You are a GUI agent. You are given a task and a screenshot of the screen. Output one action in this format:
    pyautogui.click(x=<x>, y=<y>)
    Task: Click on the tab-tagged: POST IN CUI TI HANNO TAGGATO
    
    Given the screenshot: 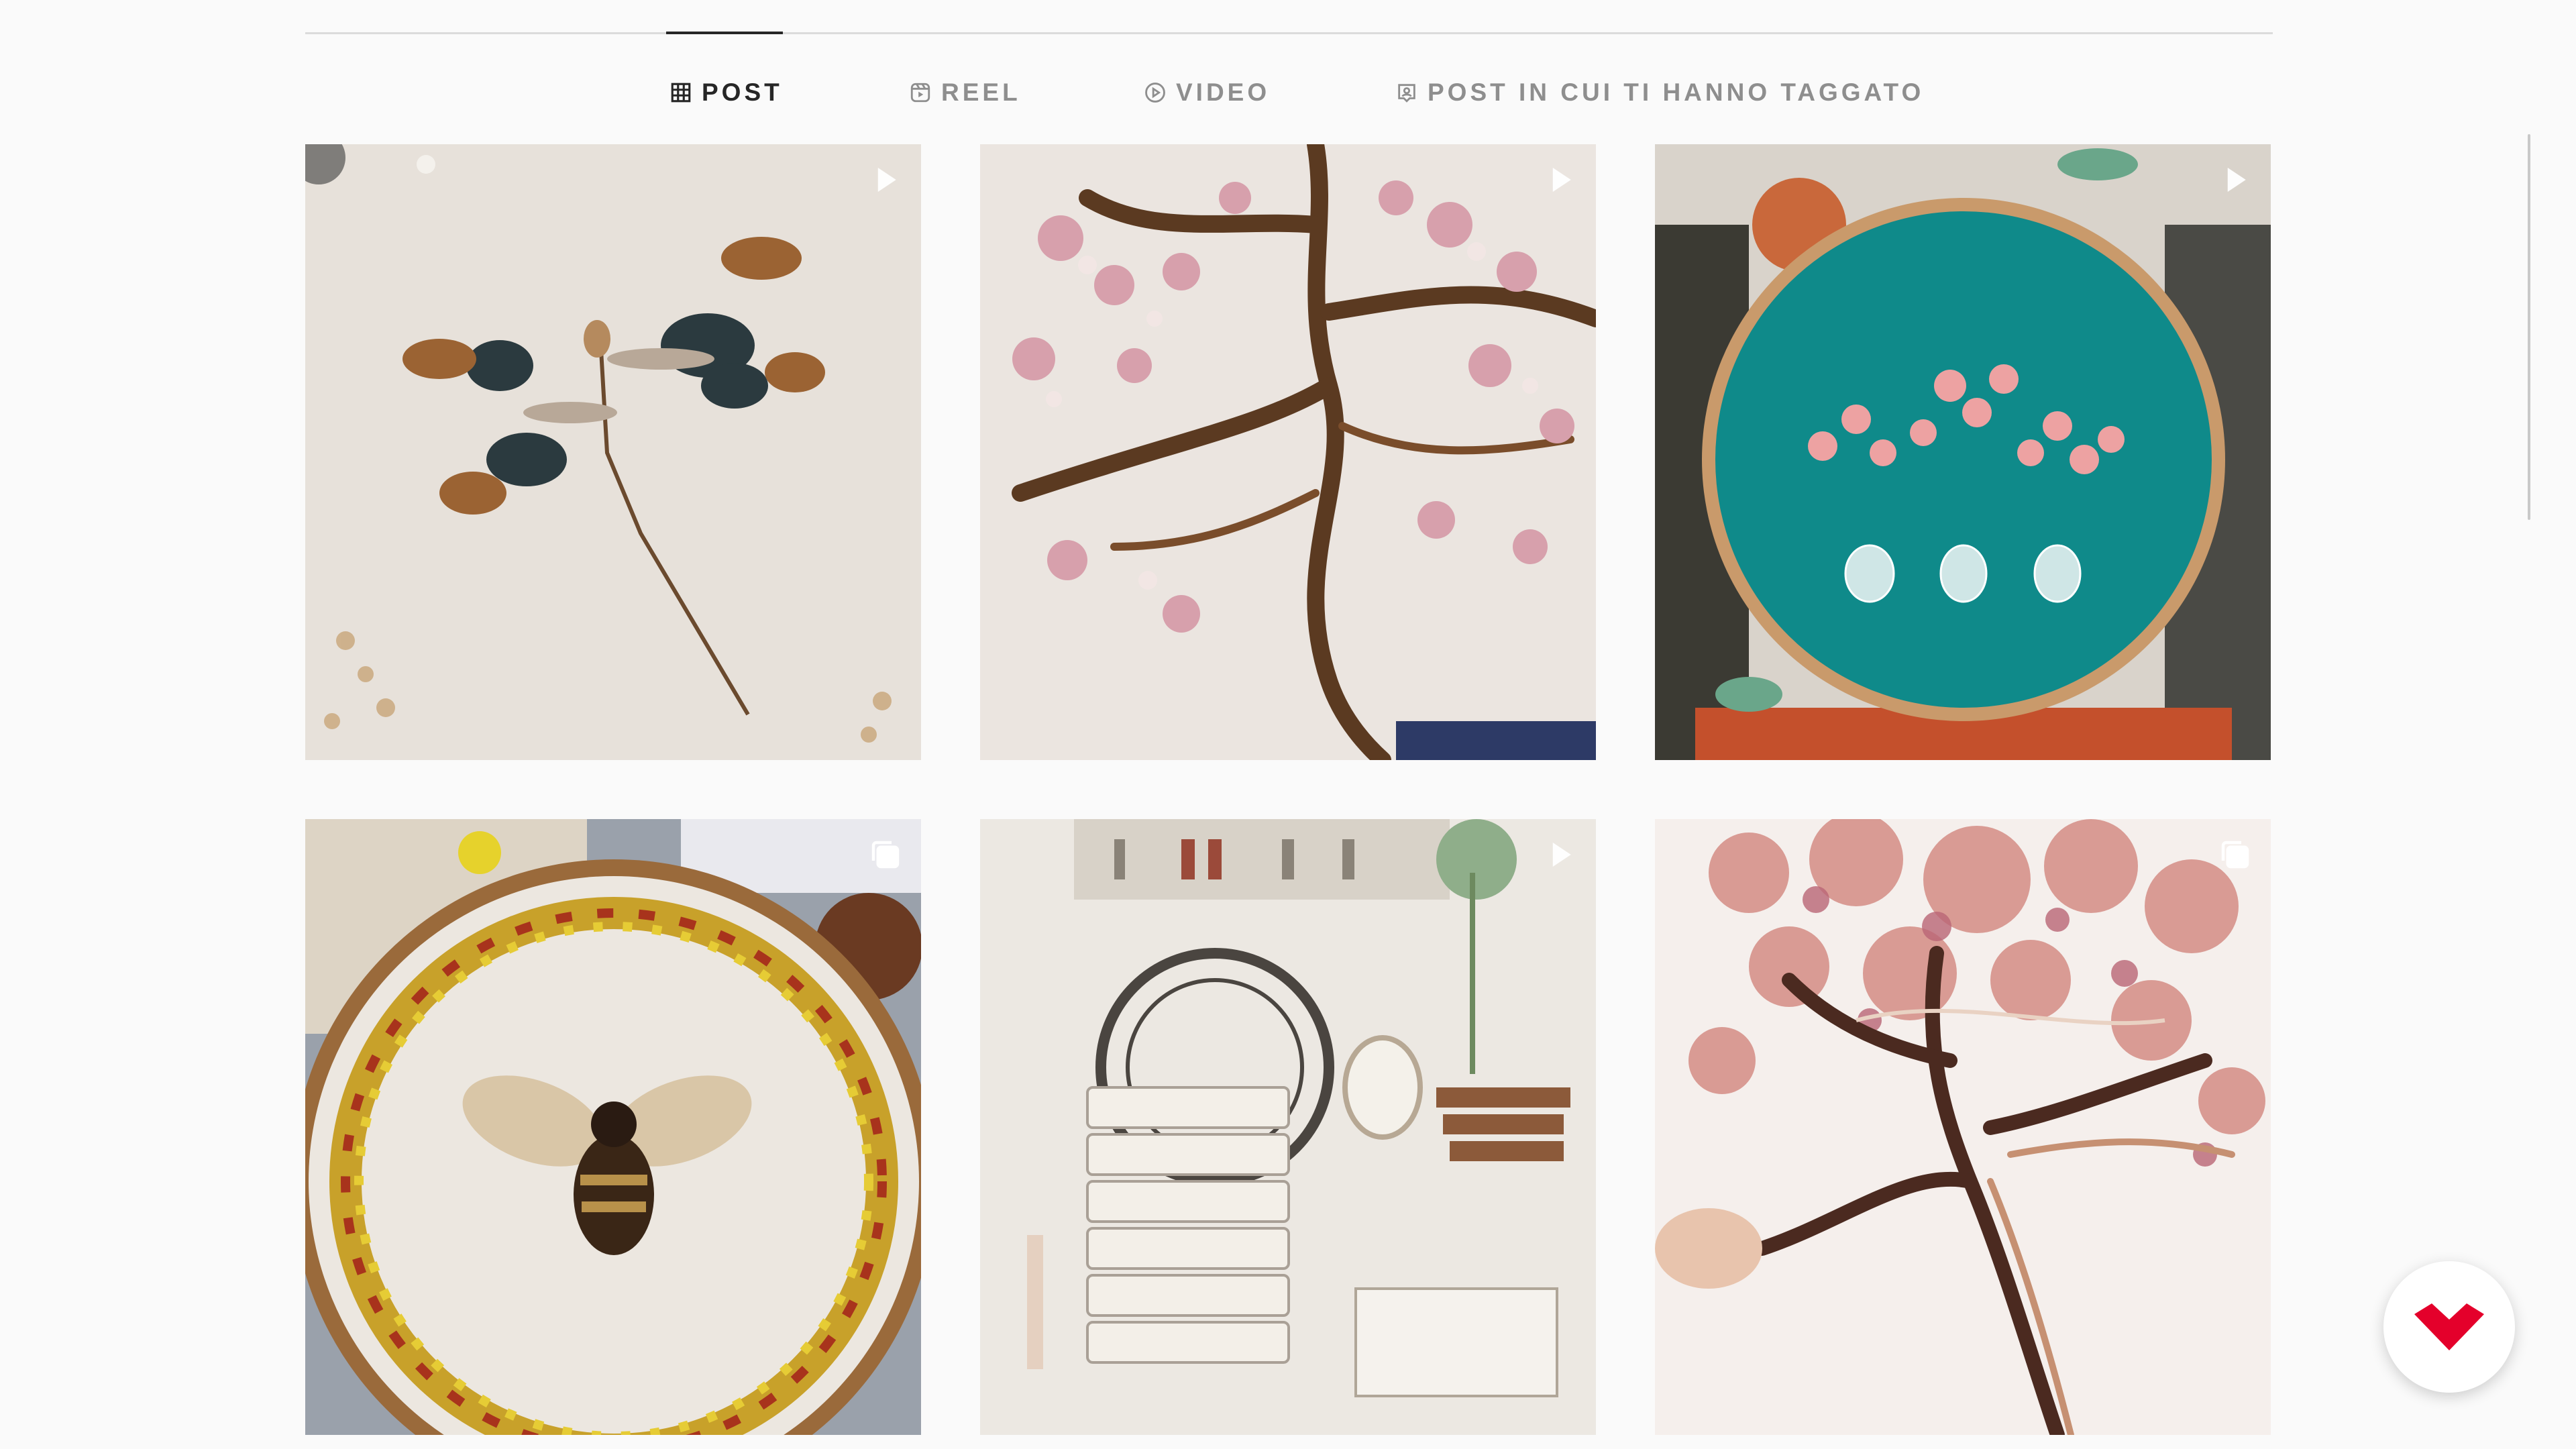 What is the action you would take?
    pyautogui.click(x=1659, y=92)
    